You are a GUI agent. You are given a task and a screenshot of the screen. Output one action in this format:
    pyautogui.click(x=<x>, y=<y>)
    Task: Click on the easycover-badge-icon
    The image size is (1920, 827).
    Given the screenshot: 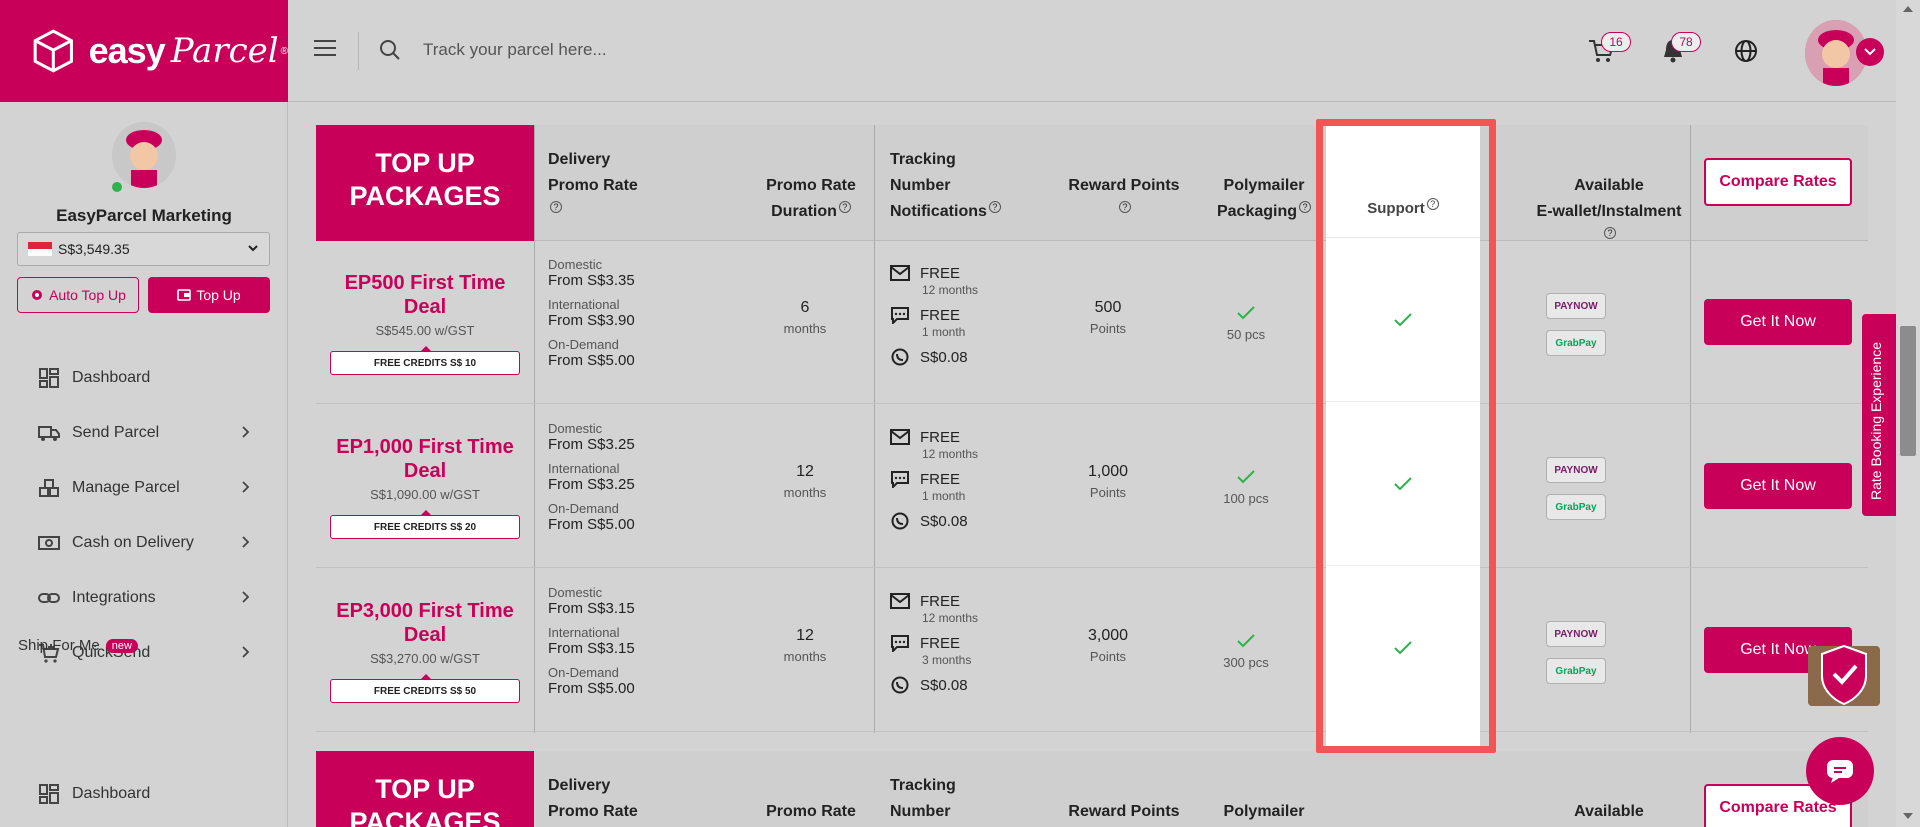 What is the action you would take?
    pyautogui.click(x=1844, y=676)
    